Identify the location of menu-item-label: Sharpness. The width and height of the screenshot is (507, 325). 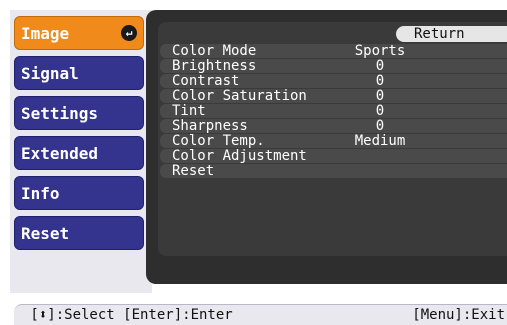
(210, 126).